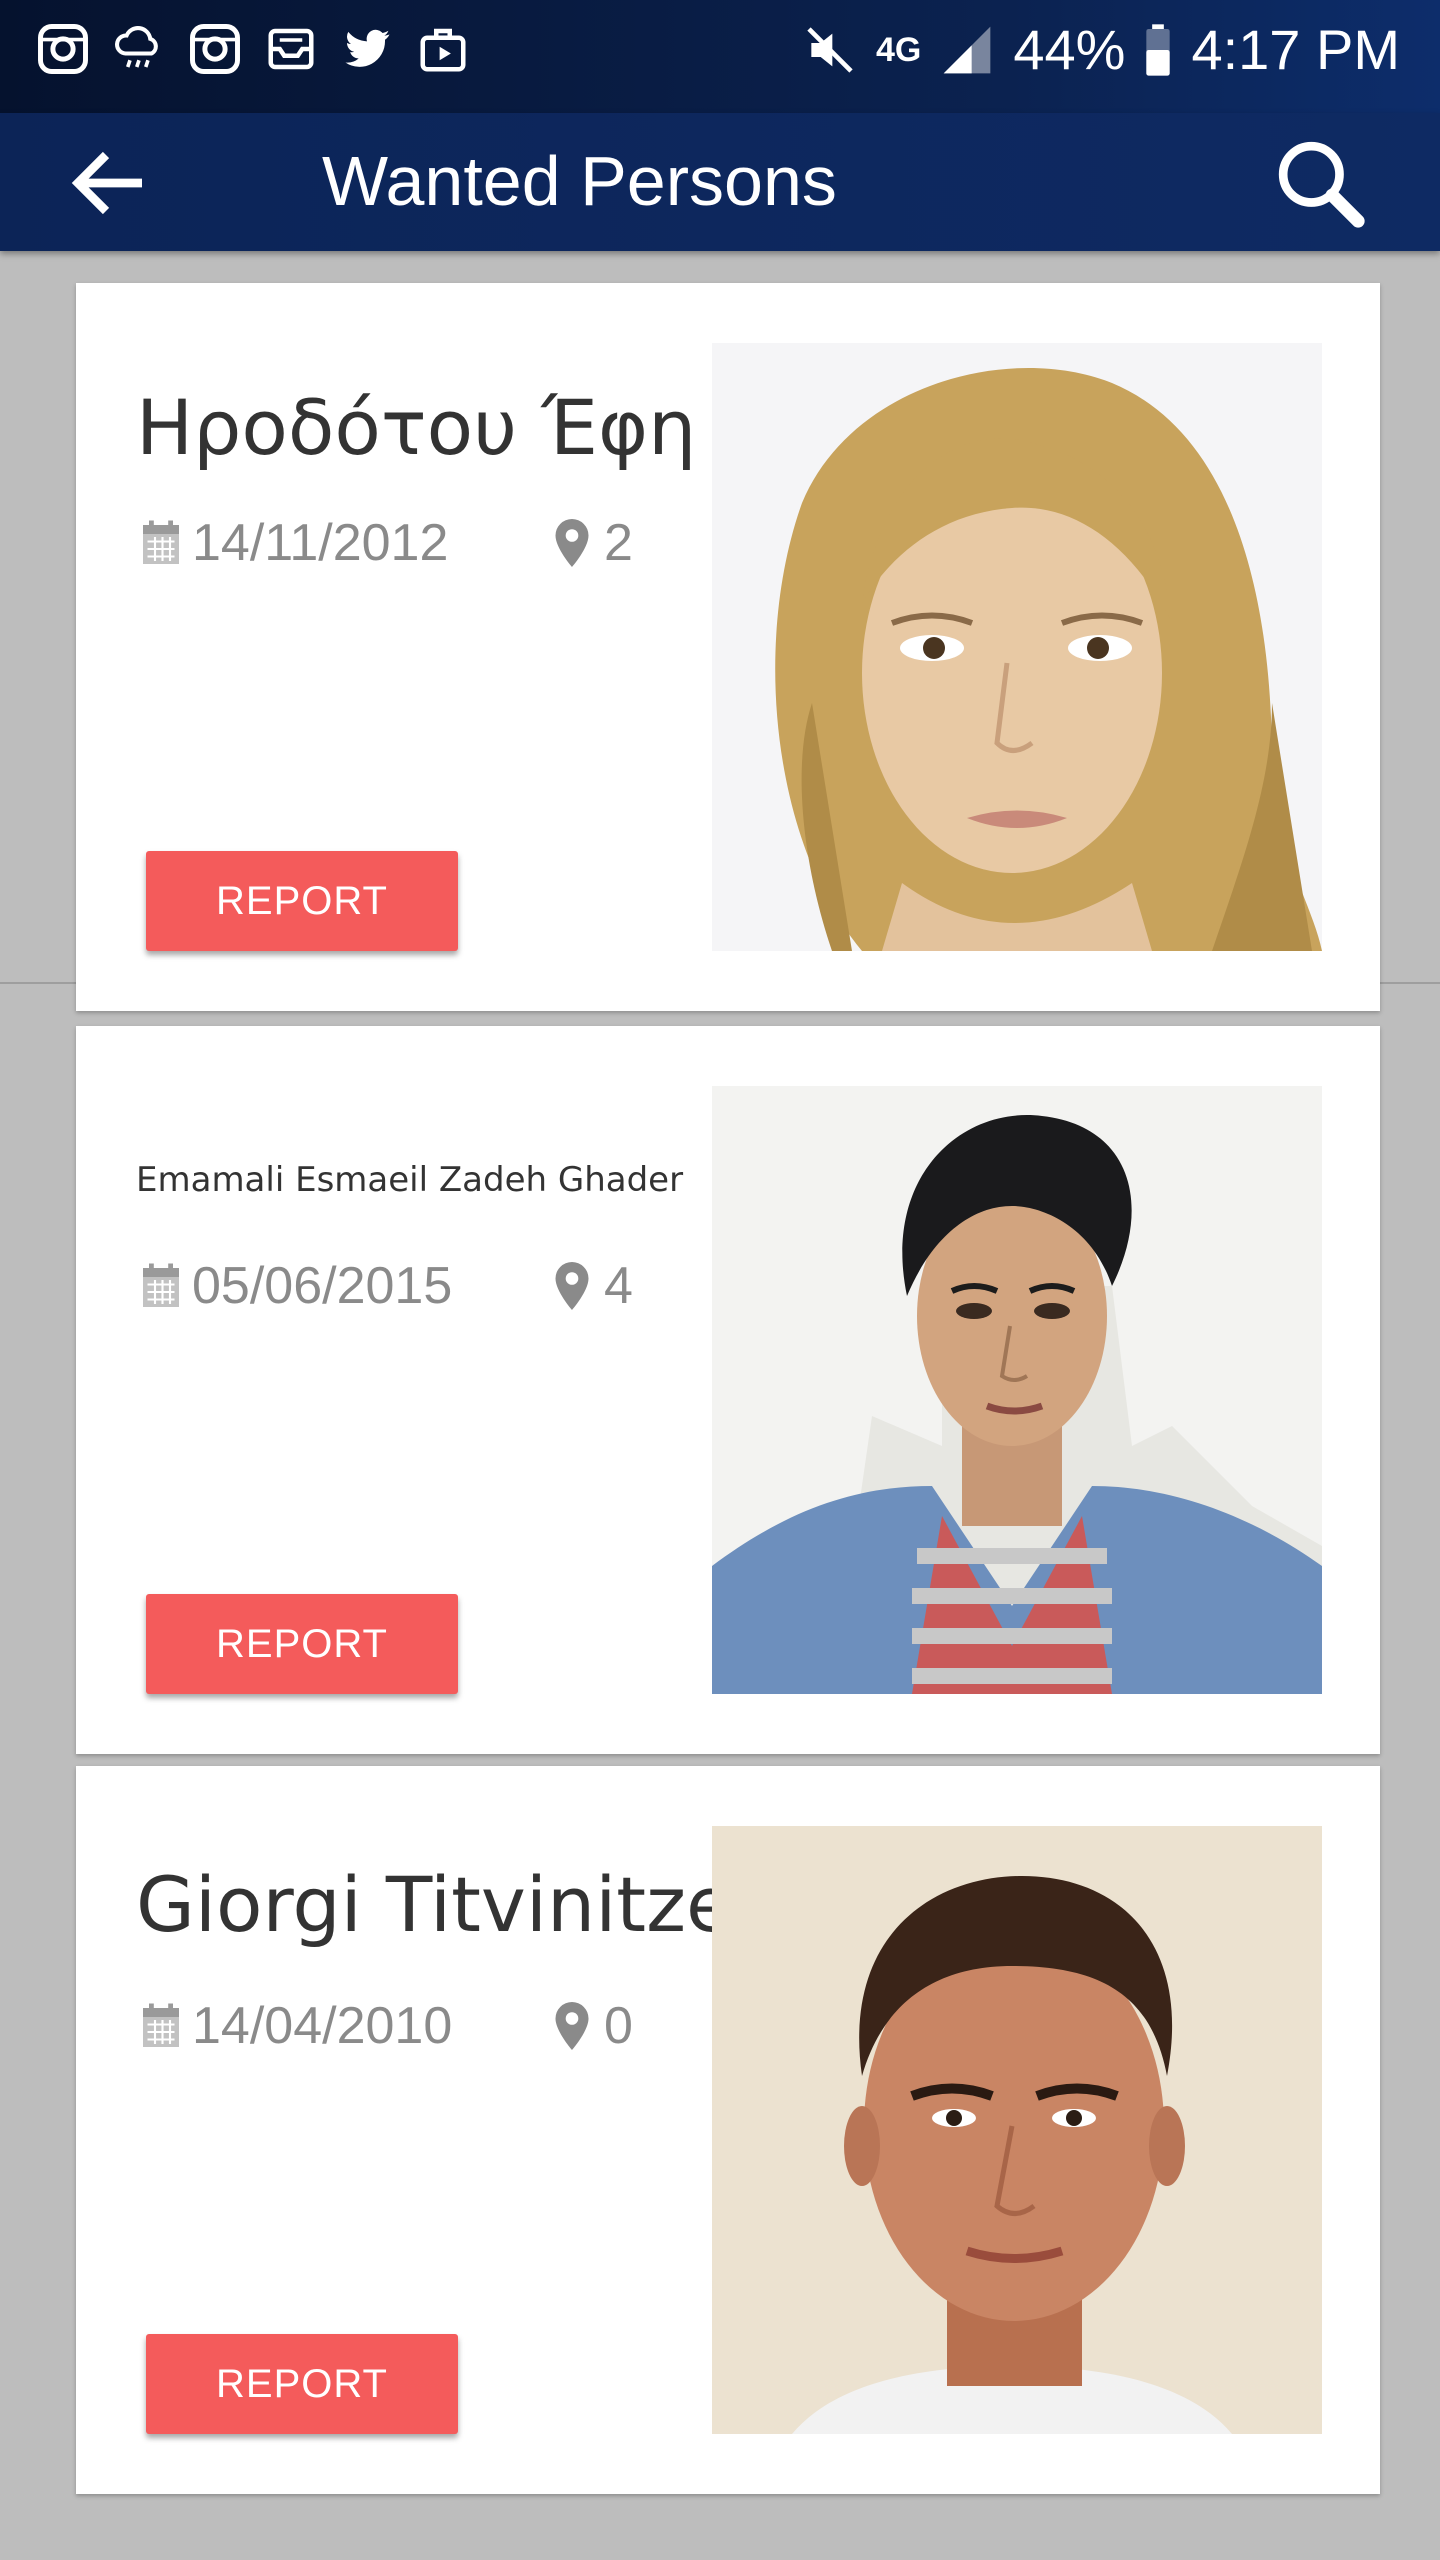  Describe the element at coordinates (618, 2026) in the screenshot. I see `location-count: 0` at that location.